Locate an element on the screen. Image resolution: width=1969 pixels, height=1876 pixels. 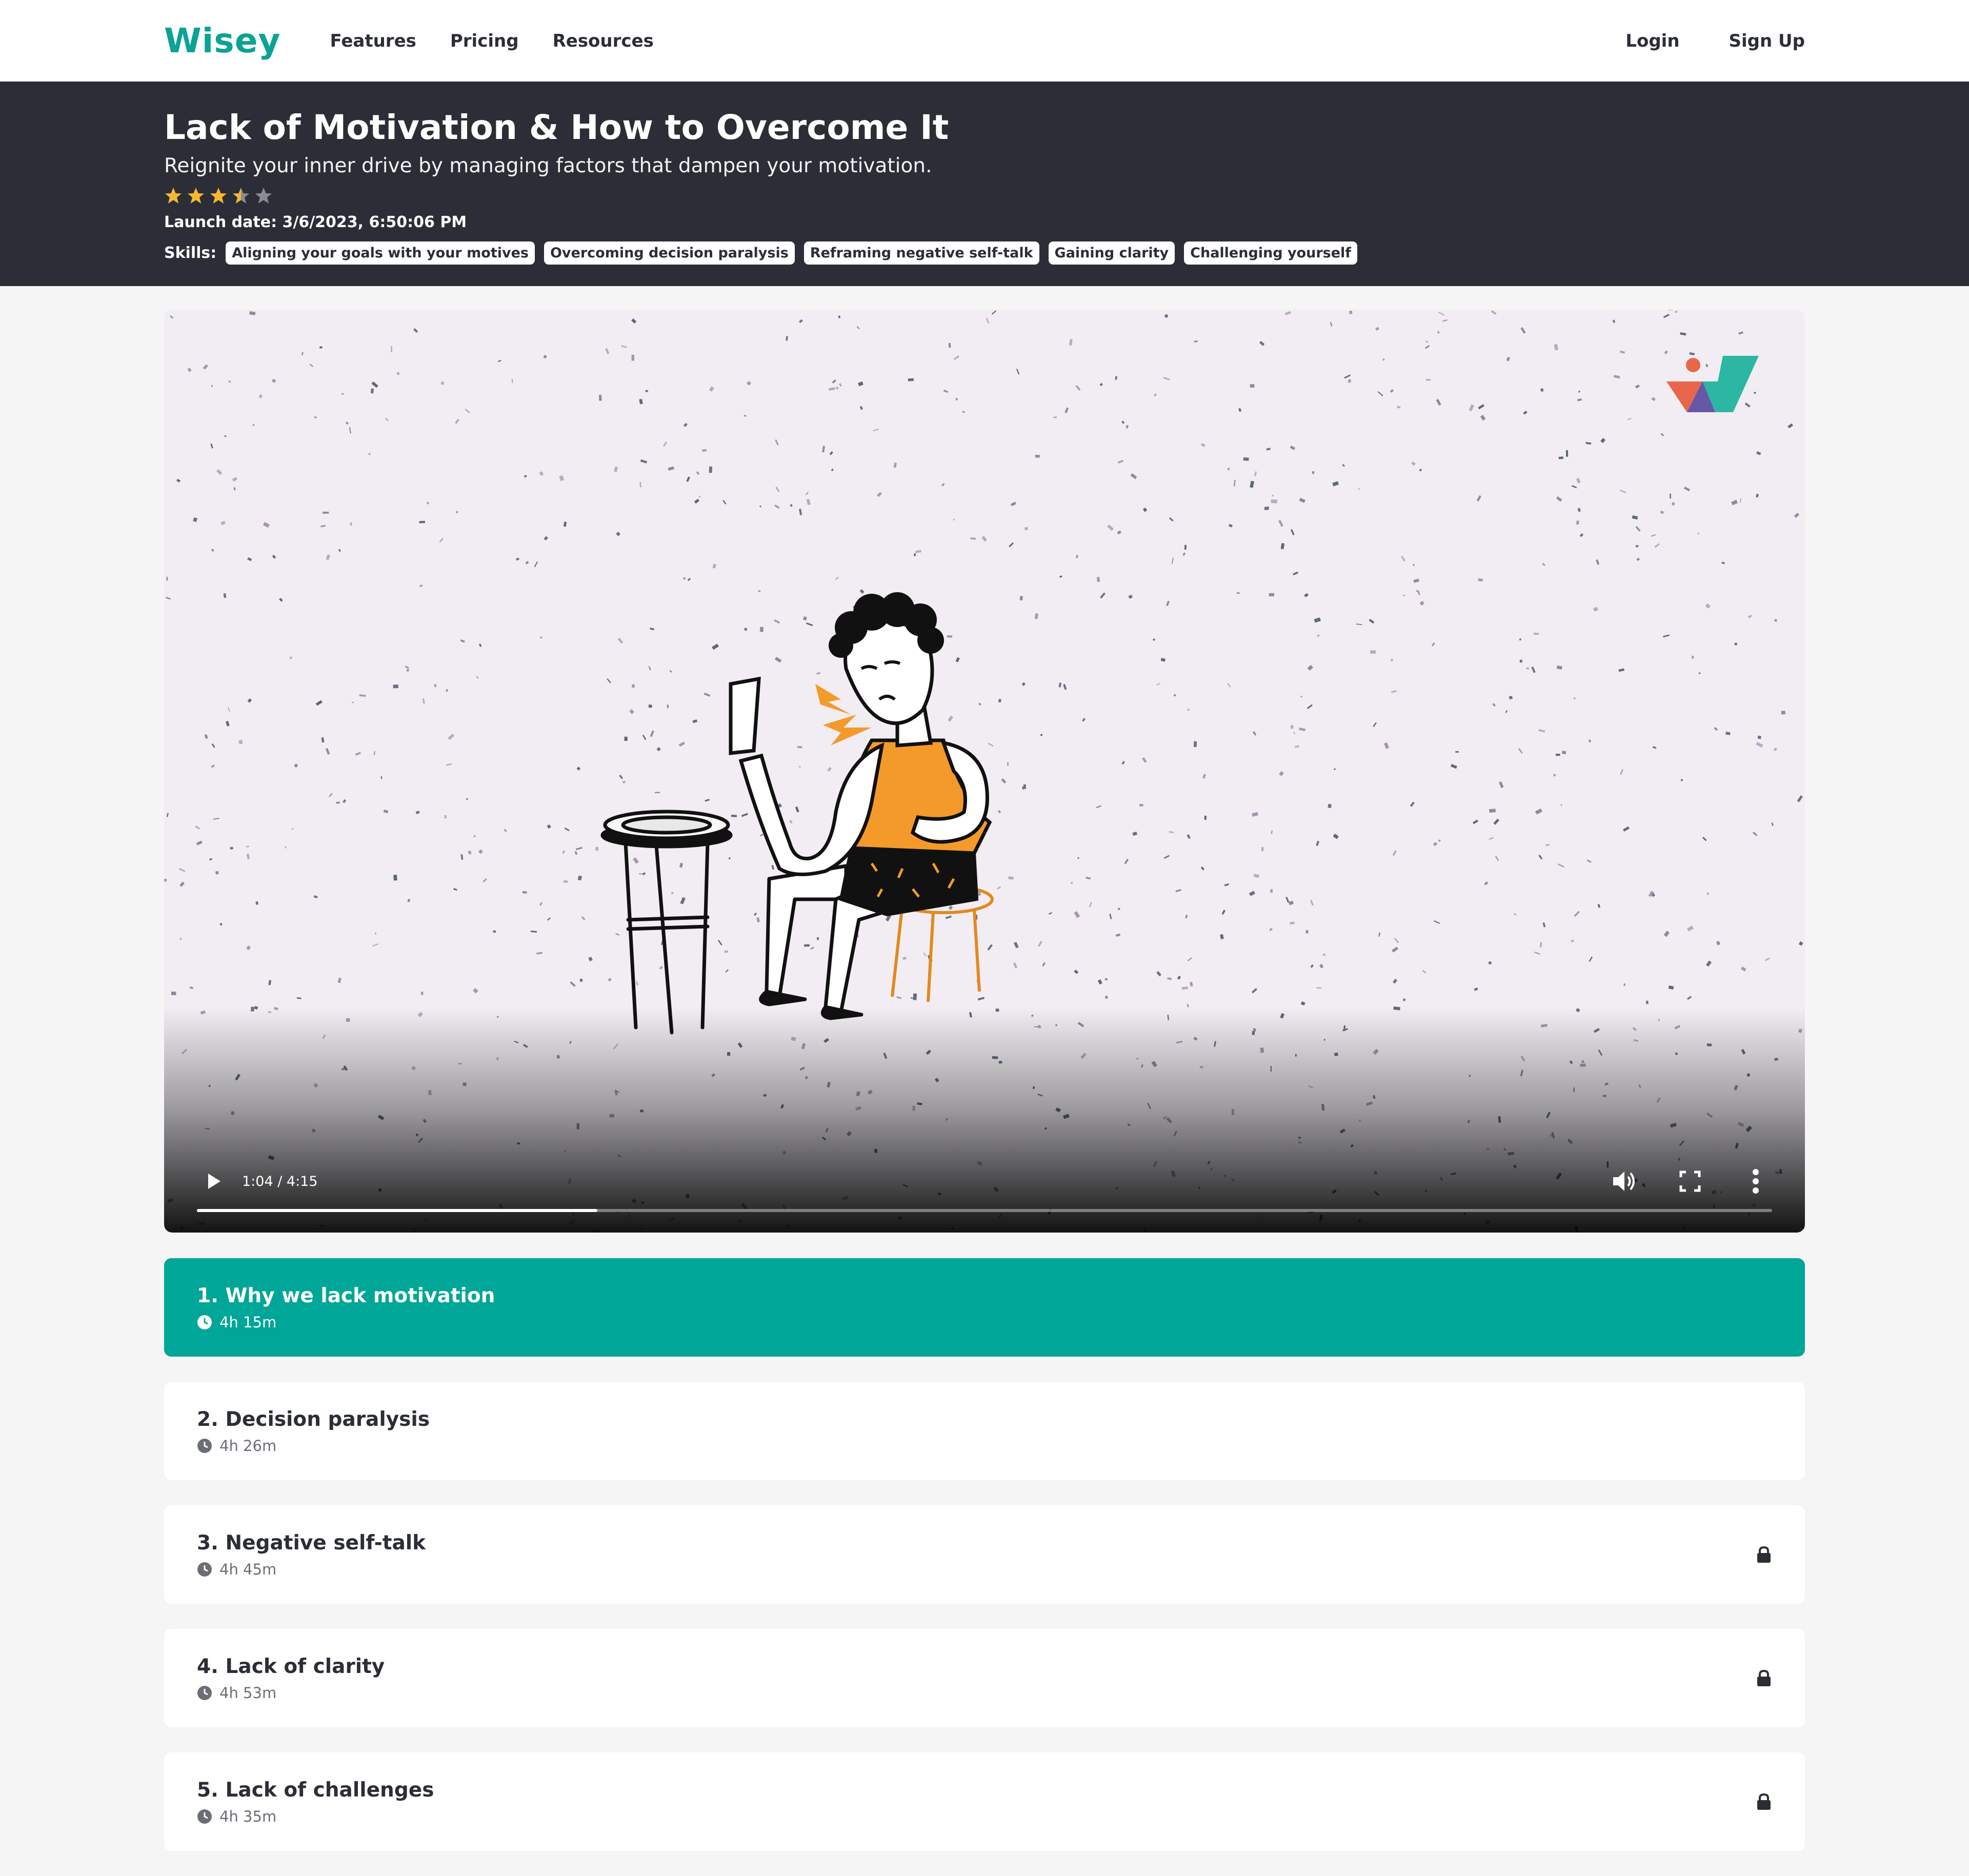
lesson-duration: 4h 35m is located at coordinates (248, 1816).